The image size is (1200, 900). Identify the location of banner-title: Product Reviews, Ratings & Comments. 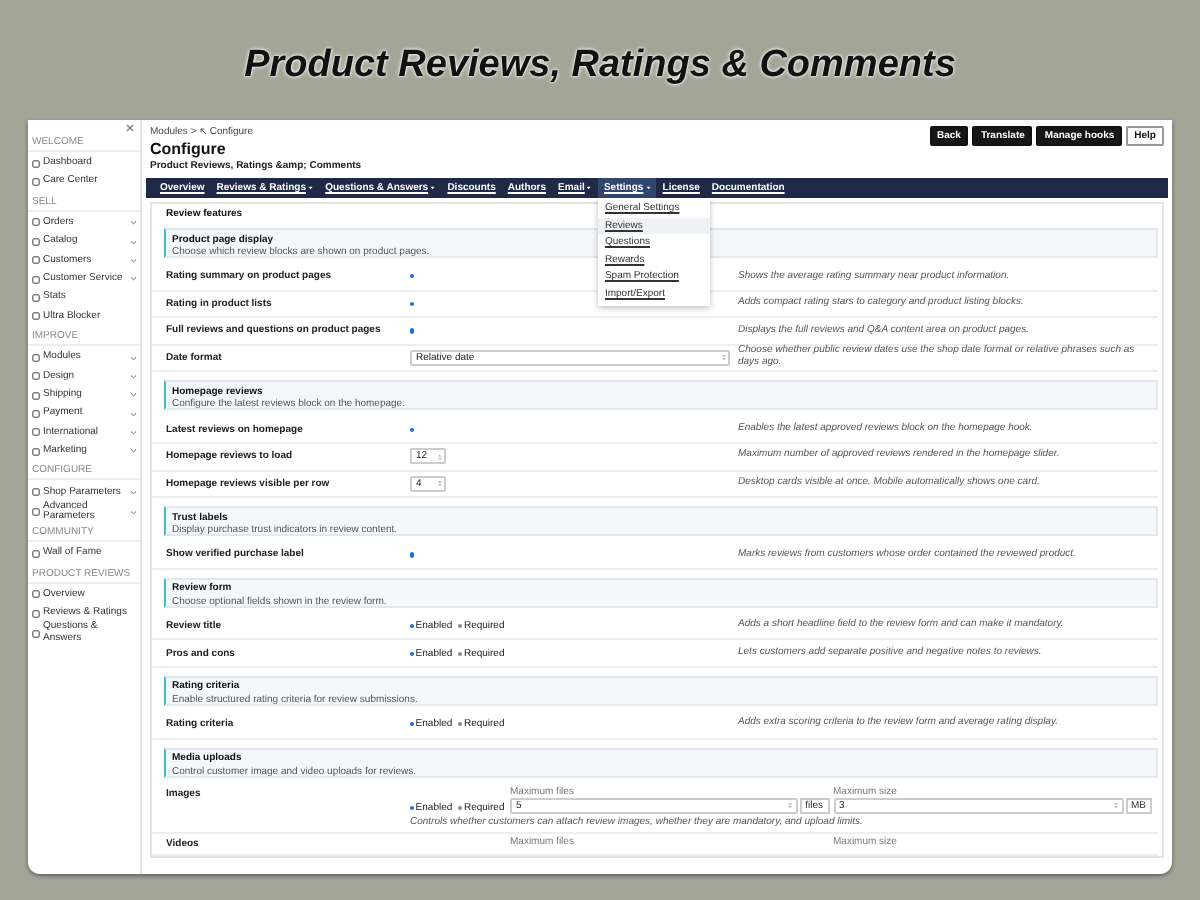
(600, 66).